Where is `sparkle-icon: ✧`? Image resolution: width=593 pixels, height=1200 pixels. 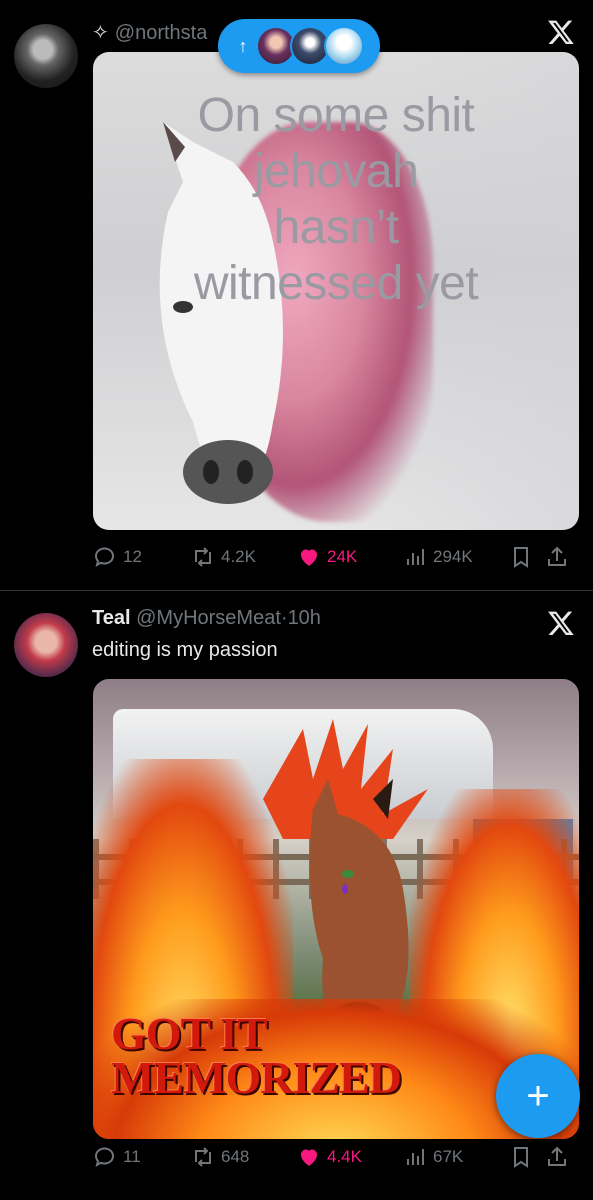
sparkle-icon: ✧ is located at coordinates (100, 33).